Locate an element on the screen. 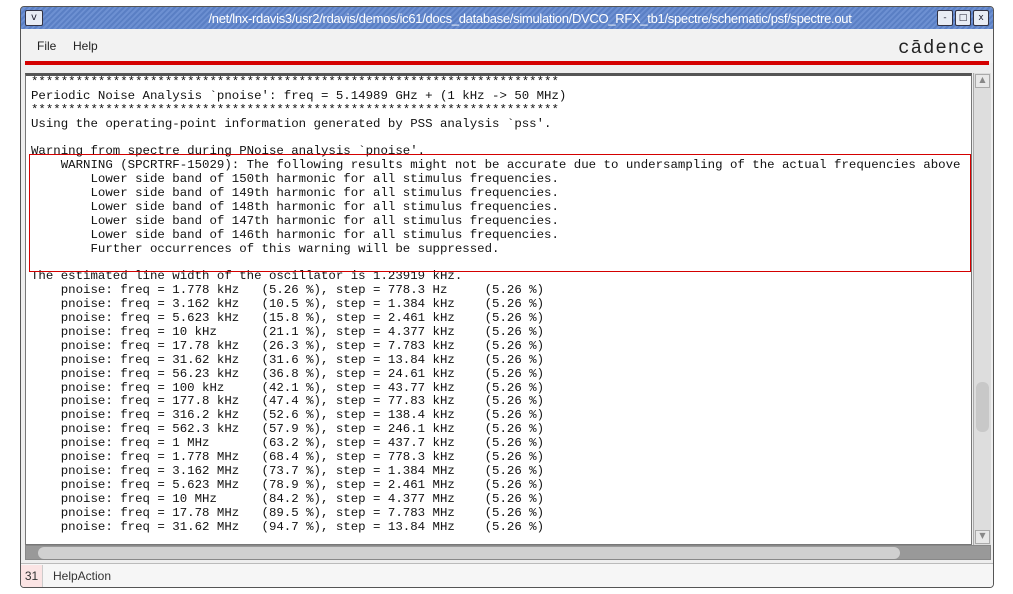 The width and height of the screenshot is (1013, 594). cadence-logo: cādence is located at coordinates (941, 48).